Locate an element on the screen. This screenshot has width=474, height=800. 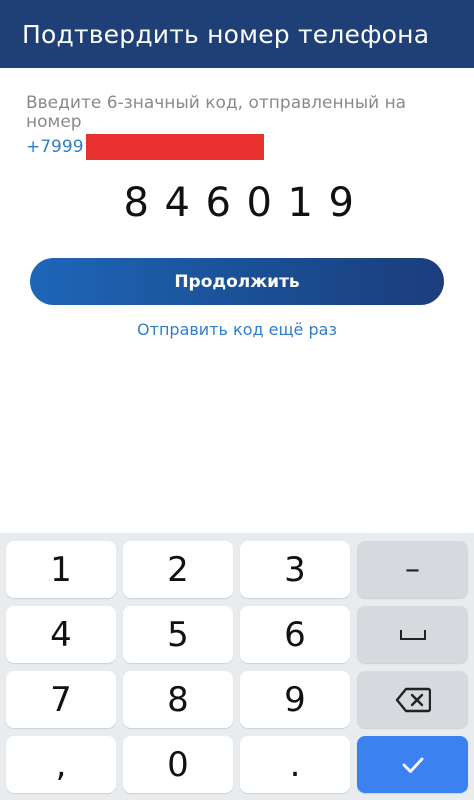
phone-number: +7999 is located at coordinates (145, 147).